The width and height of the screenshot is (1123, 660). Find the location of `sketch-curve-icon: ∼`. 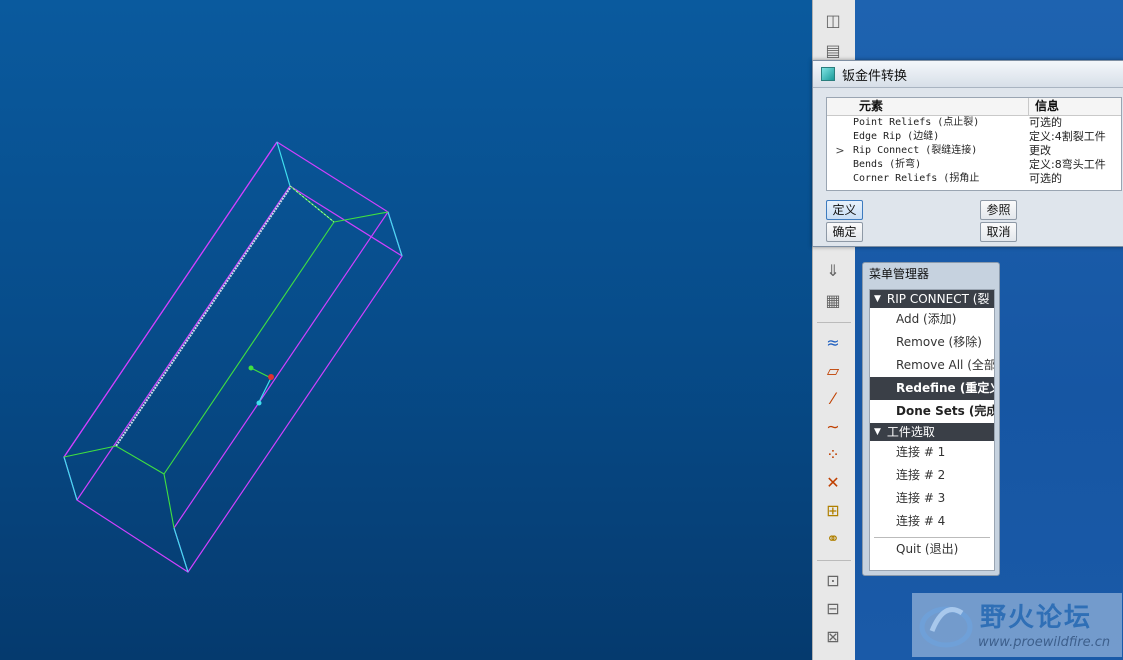

sketch-curve-icon: ∼ is located at coordinates (833, 426).